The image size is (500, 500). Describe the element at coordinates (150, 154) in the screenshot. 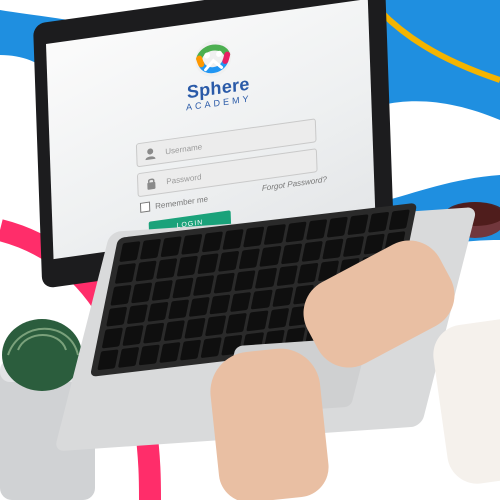

I see `user-icon` at that location.